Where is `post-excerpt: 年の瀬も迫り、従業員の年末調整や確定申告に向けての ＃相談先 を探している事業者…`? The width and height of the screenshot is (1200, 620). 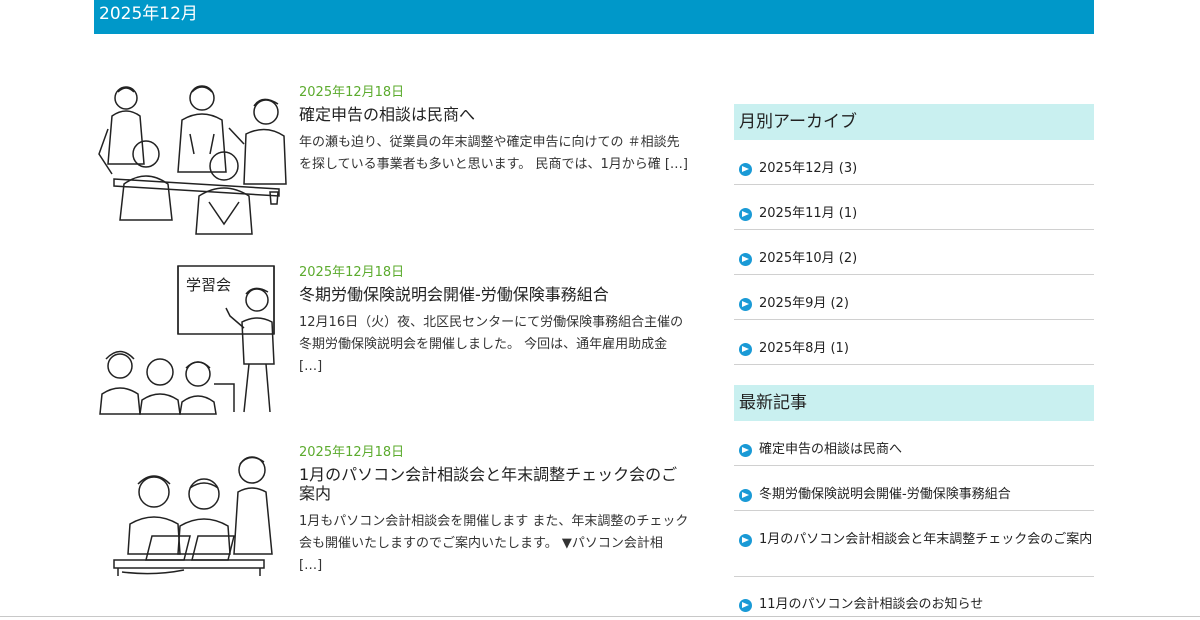 post-excerpt: 年の瀬も迫り、従業員の年末調整や確定申告に向けての ＃相談先 を探している事業者… is located at coordinates (493, 153).